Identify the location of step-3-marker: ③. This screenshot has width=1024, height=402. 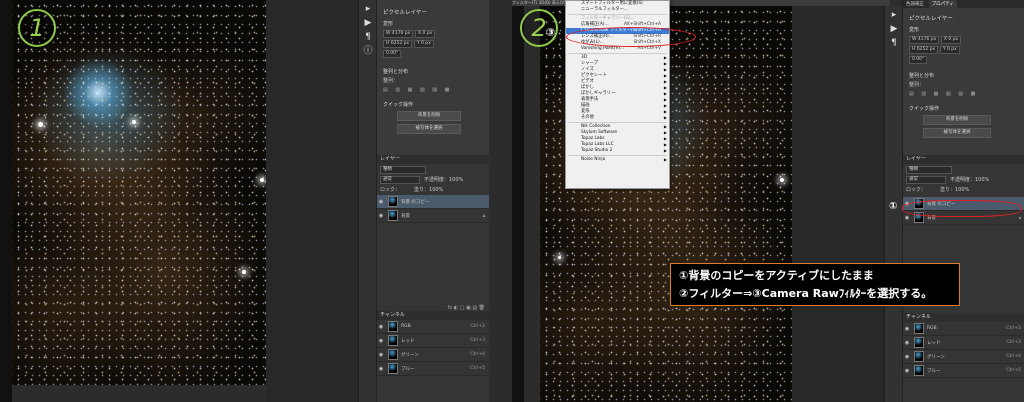
(551, 32).